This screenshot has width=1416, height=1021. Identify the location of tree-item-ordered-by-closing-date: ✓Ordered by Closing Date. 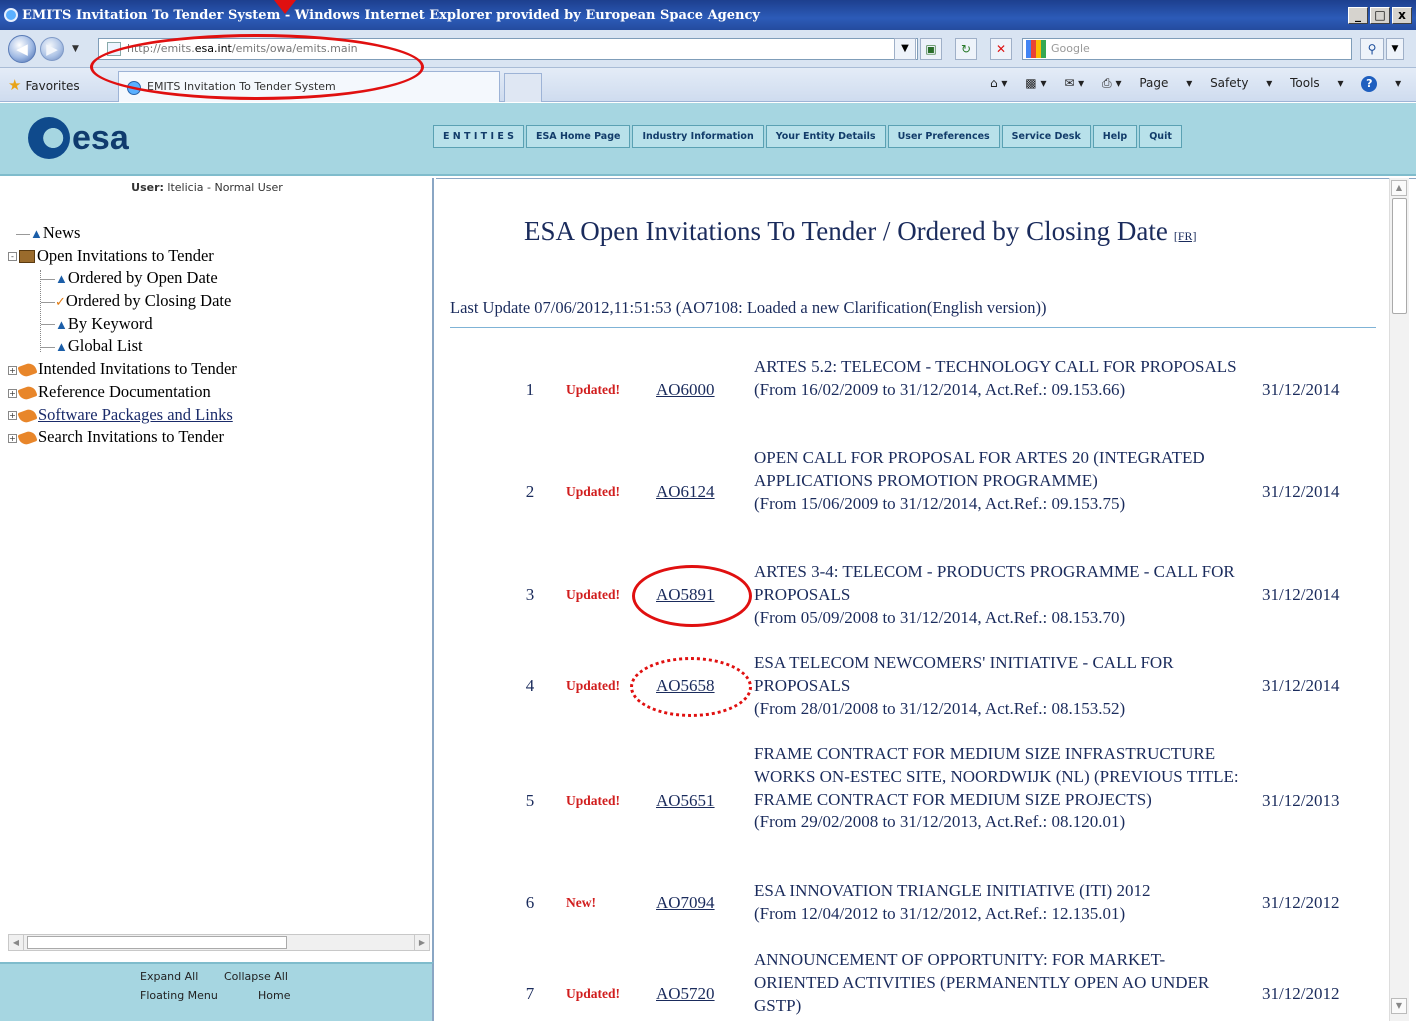
(122, 301).